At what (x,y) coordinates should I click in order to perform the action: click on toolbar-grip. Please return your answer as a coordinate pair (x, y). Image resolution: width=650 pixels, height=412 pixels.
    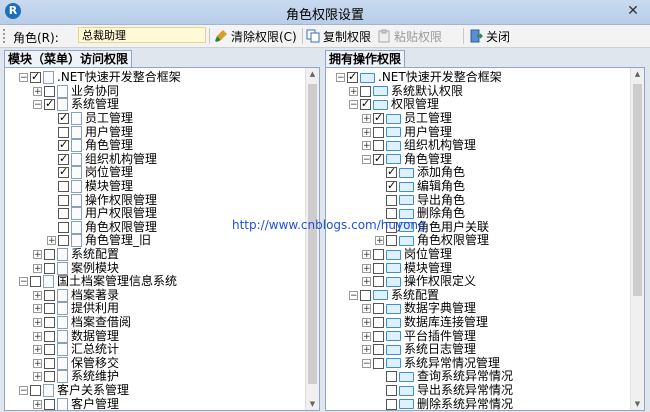
    Looking at the image, I should click on (5, 36).